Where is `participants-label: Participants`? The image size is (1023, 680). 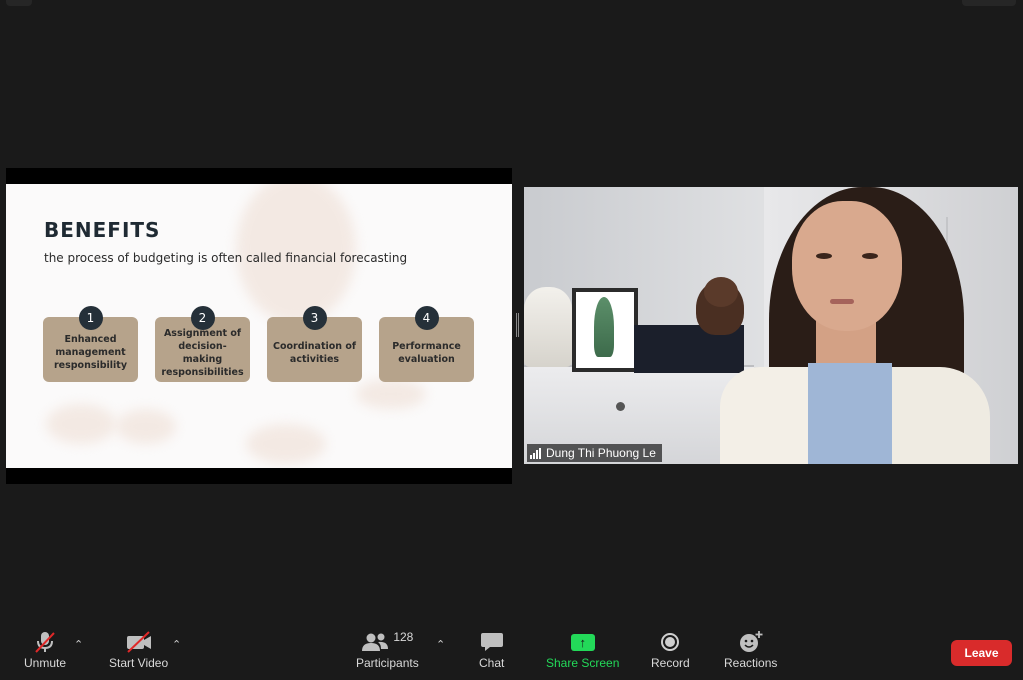
participants-label: Participants is located at coordinates (387, 663).